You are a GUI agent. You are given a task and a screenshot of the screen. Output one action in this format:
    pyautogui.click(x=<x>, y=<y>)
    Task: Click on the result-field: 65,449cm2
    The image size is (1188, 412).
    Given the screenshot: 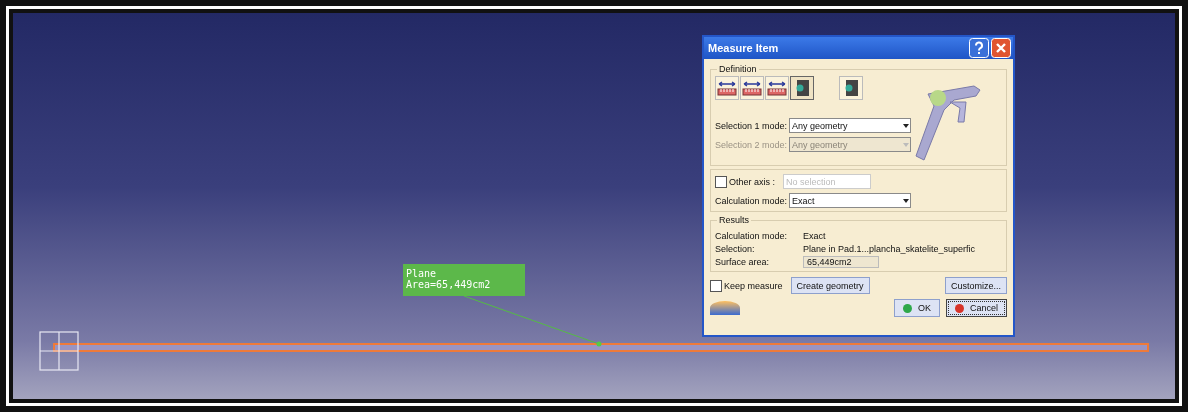 What is the action you would take?
    pyautogui.click(x=841, y=261)
    